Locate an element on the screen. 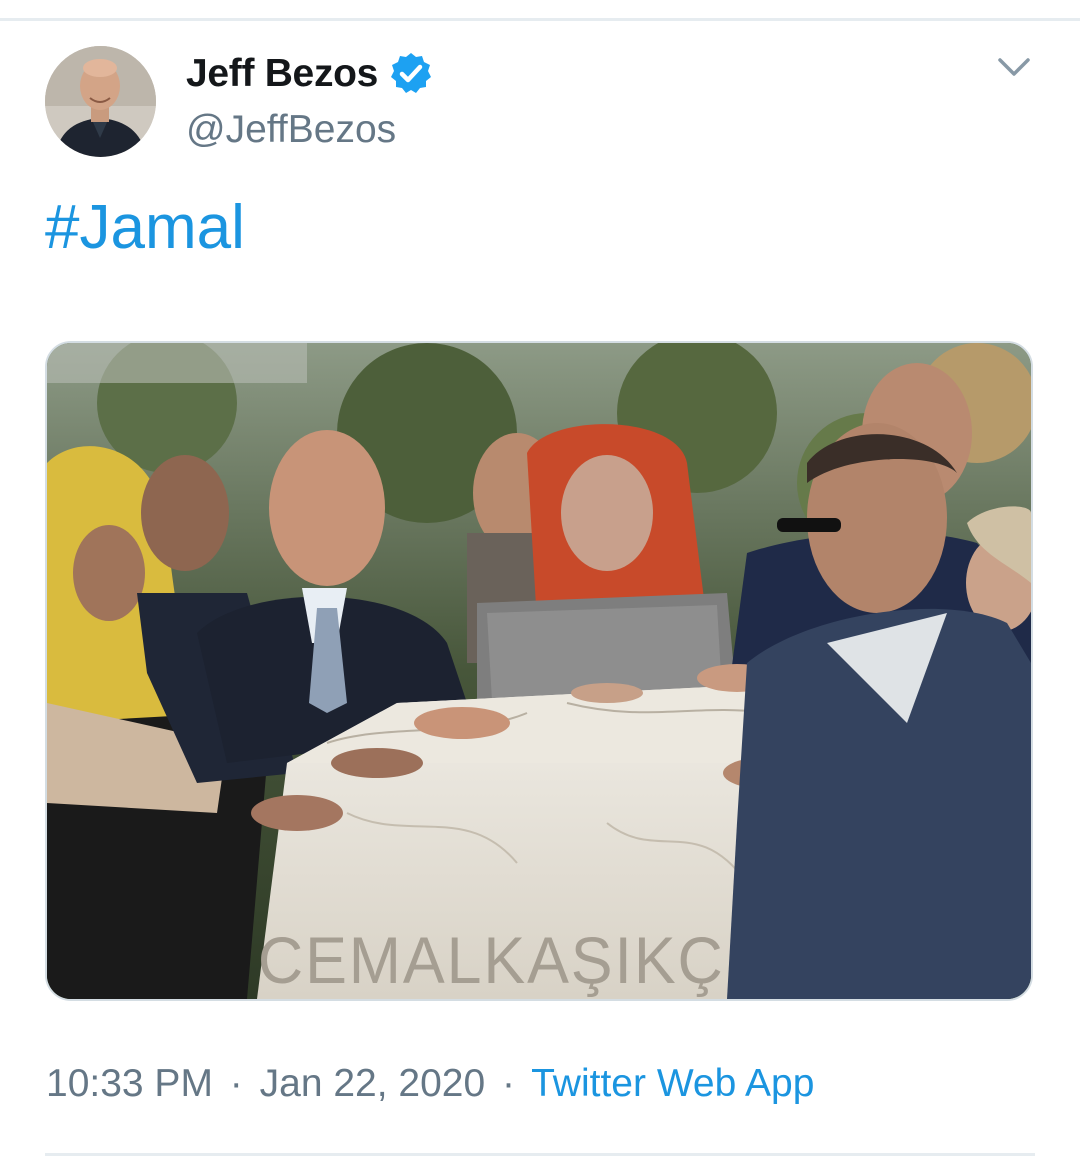  avatar-image is located at coordinates (100, 101).